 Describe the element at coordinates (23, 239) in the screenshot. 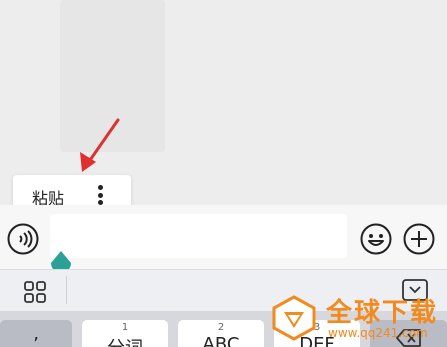

I see `voice-icon` at that location.